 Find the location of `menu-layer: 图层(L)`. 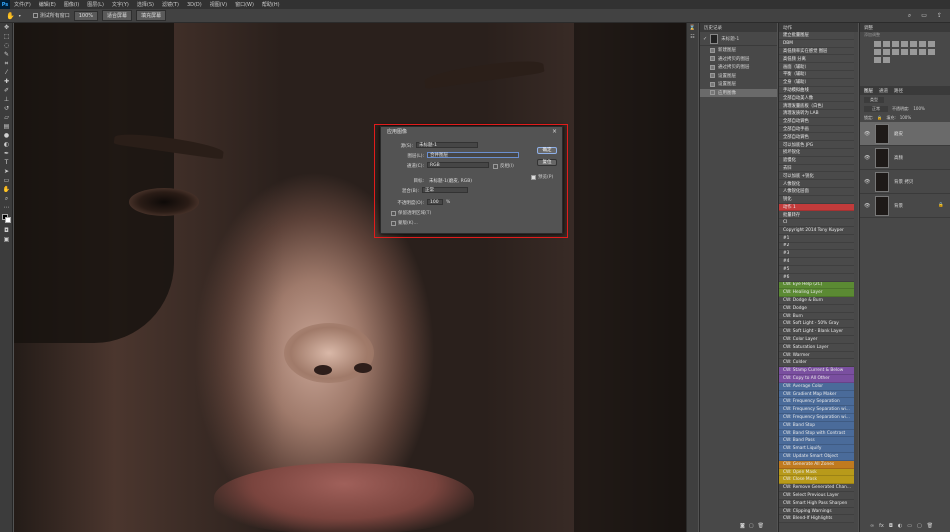

menu-layer: 图层(L) is located at coordinates (95, 4).